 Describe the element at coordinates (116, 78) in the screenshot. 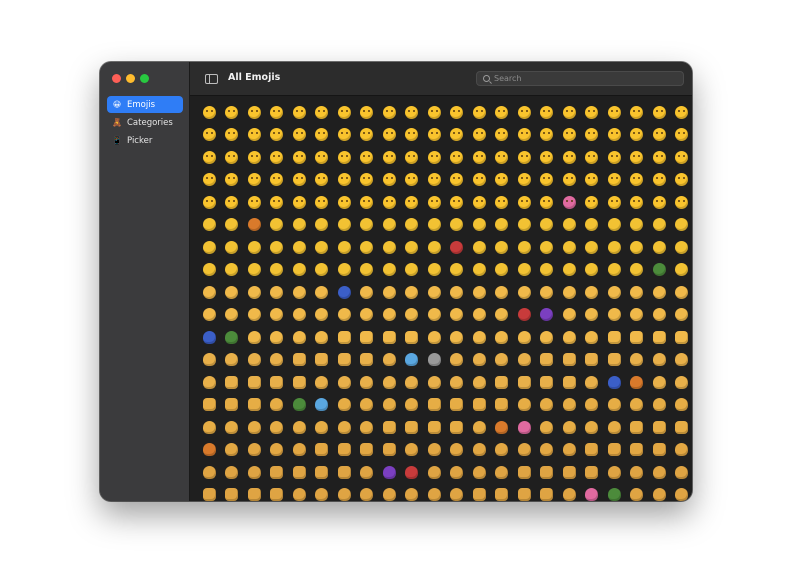

I see `close-button` at that location.